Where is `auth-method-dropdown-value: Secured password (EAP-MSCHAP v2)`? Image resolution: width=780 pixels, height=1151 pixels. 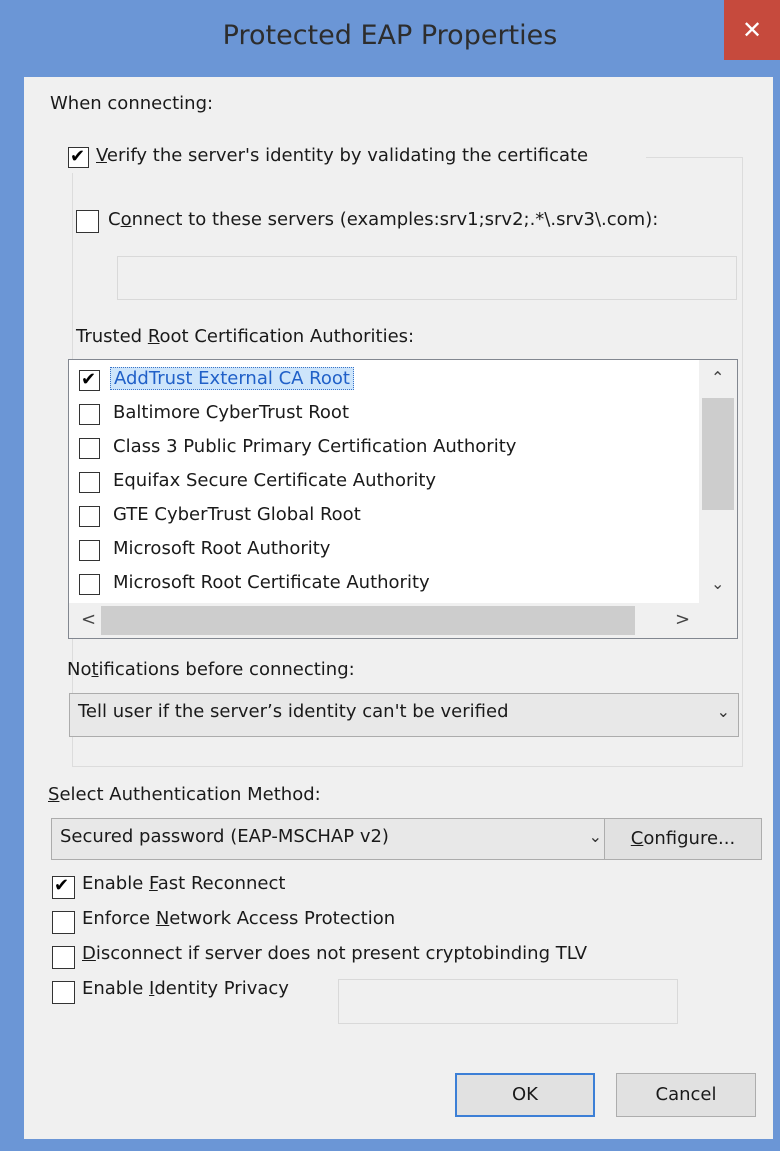 auth-method-dropdown-value: Secured password (EAP-MSCHAP v2) is located at coordinates (224, 836).